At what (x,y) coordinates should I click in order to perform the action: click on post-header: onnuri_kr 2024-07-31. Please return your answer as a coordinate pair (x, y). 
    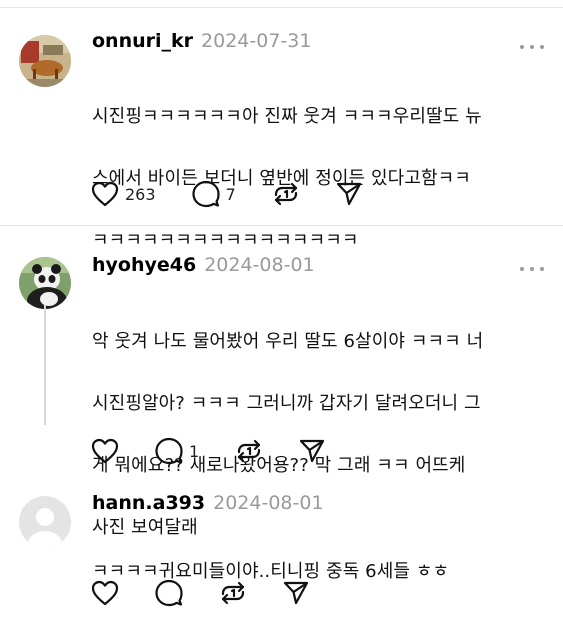
    Looking at the image, I should click on (201, 41).